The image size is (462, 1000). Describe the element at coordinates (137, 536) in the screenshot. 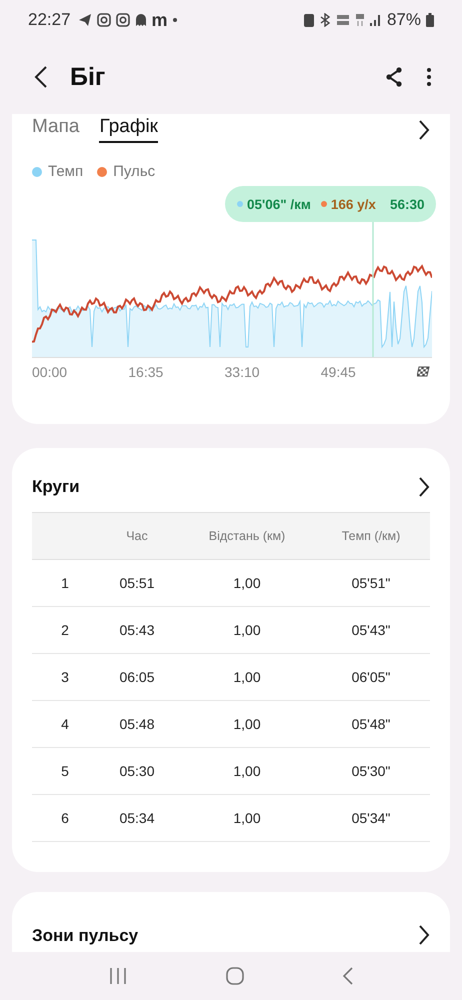

I see `column-header: Час` at that location.